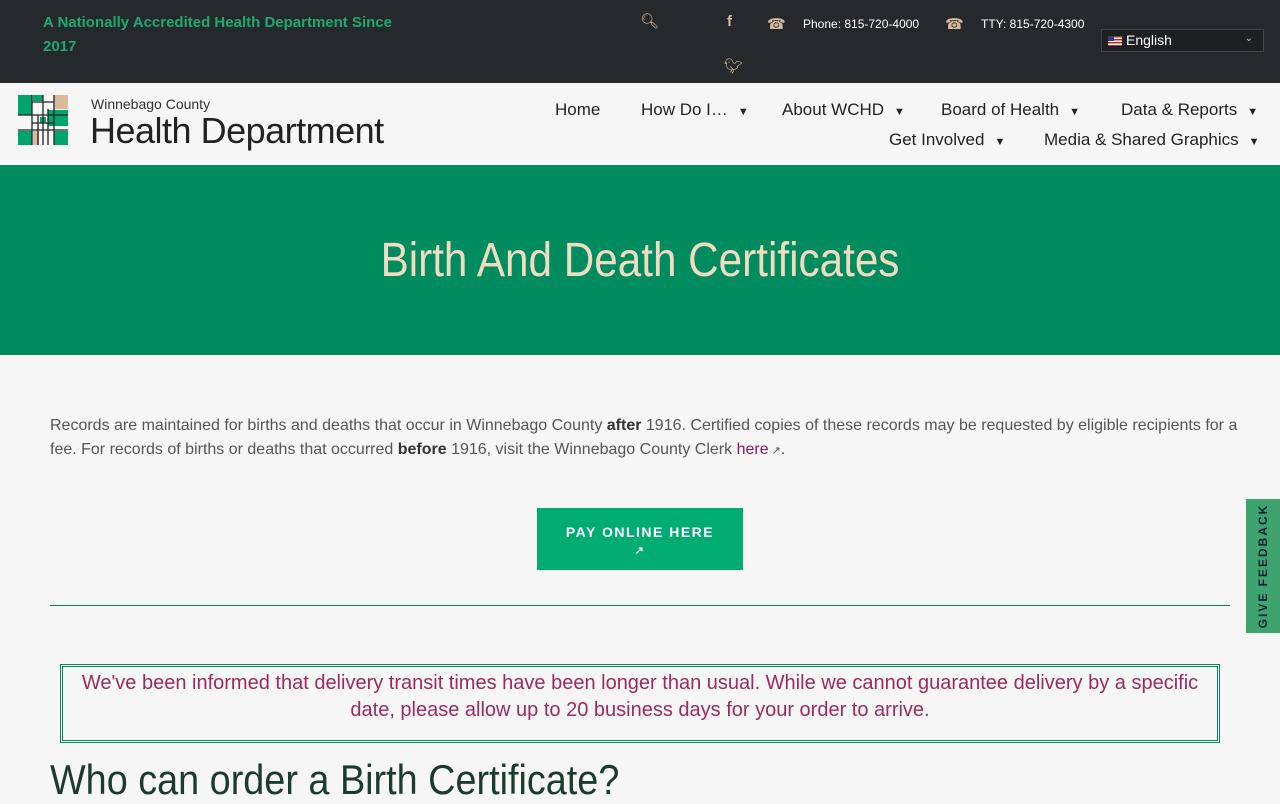 The image size is (1280, 804). I want to click on nav-get-involved: Get Involved ▼, so click(947, 140).